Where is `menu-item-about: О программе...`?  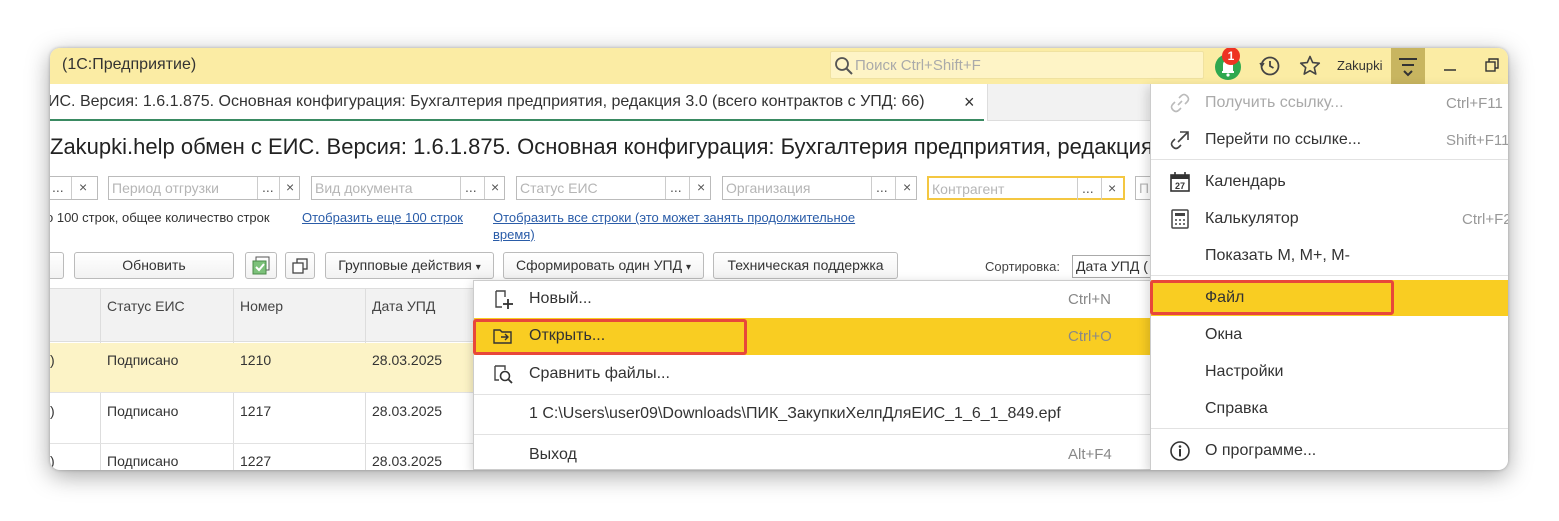
menu-item-about: О программе... is located at coordinates (1329, 451).